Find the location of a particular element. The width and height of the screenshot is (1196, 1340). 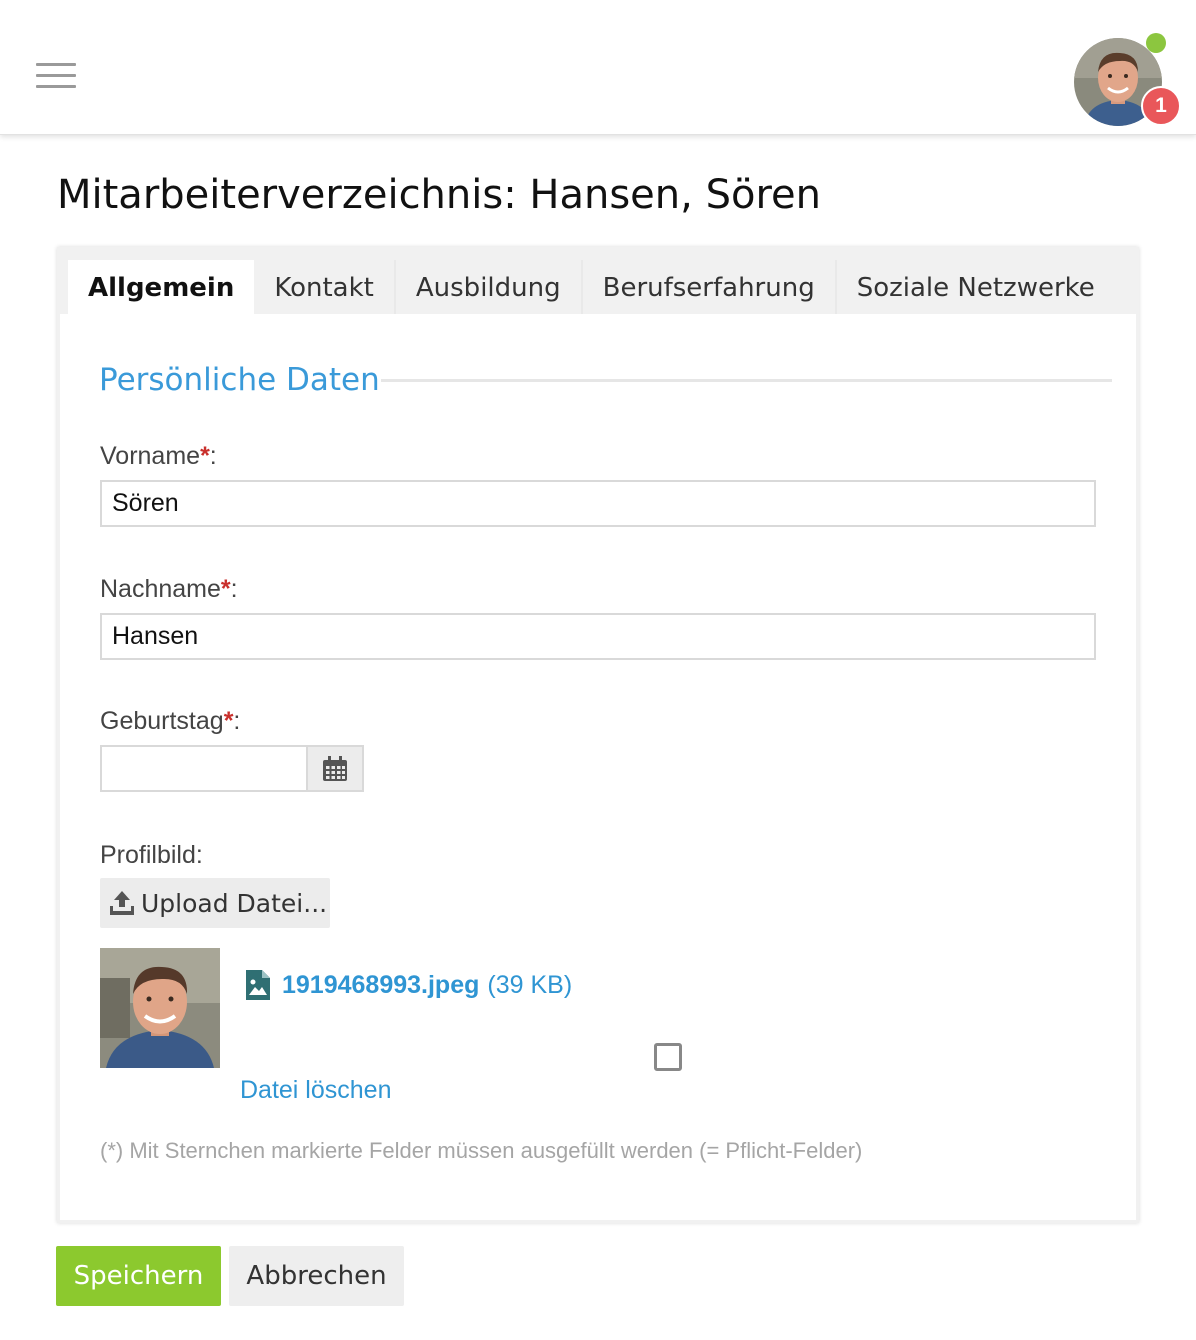

tab-allgemein: Allgemein is located at coordinates (161, 287).